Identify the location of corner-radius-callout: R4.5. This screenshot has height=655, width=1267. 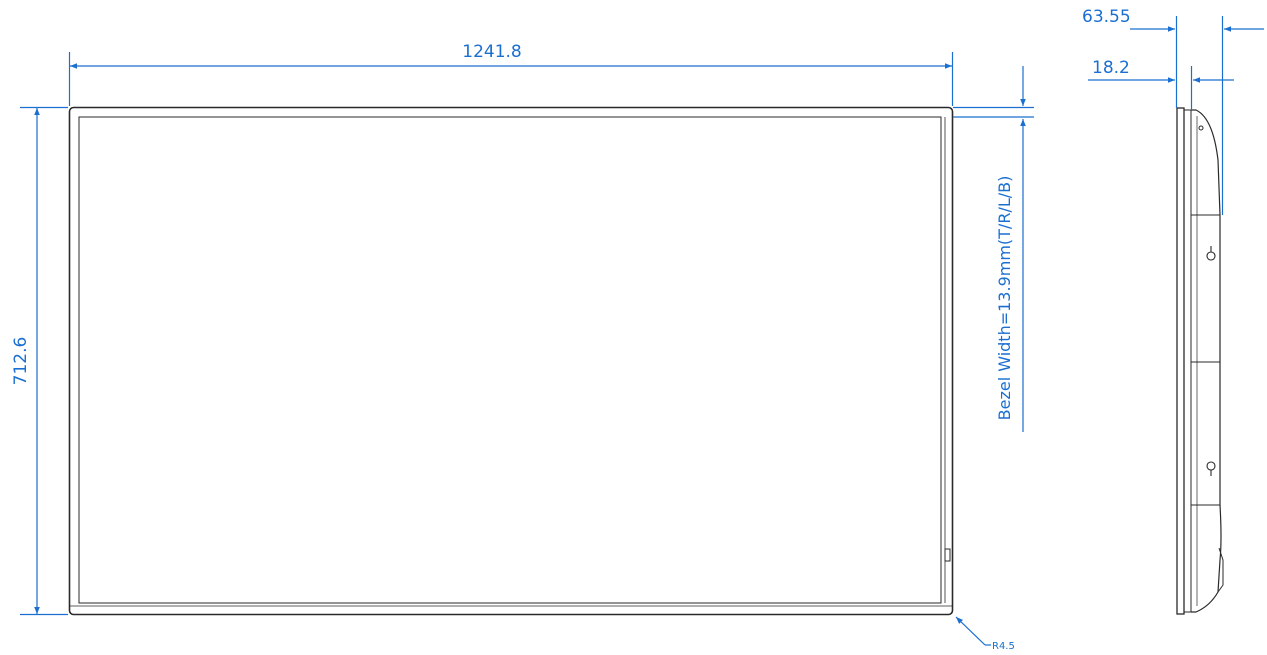
(985, 634).